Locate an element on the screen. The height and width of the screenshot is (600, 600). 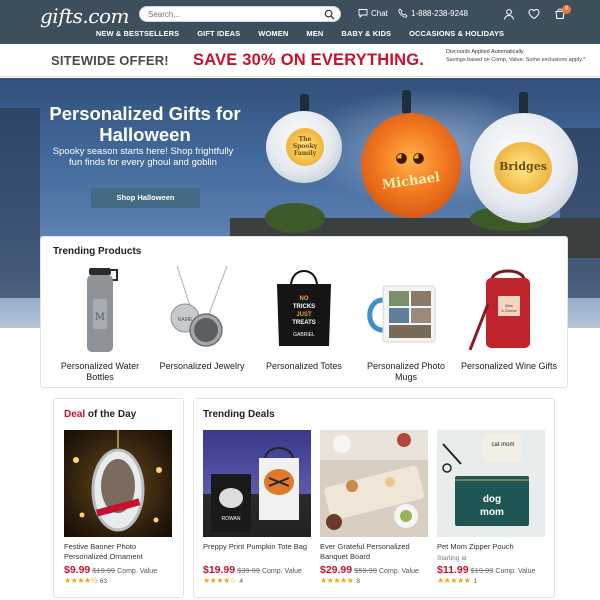
deal-review-count: 1 is located at coordinates (475, 581).